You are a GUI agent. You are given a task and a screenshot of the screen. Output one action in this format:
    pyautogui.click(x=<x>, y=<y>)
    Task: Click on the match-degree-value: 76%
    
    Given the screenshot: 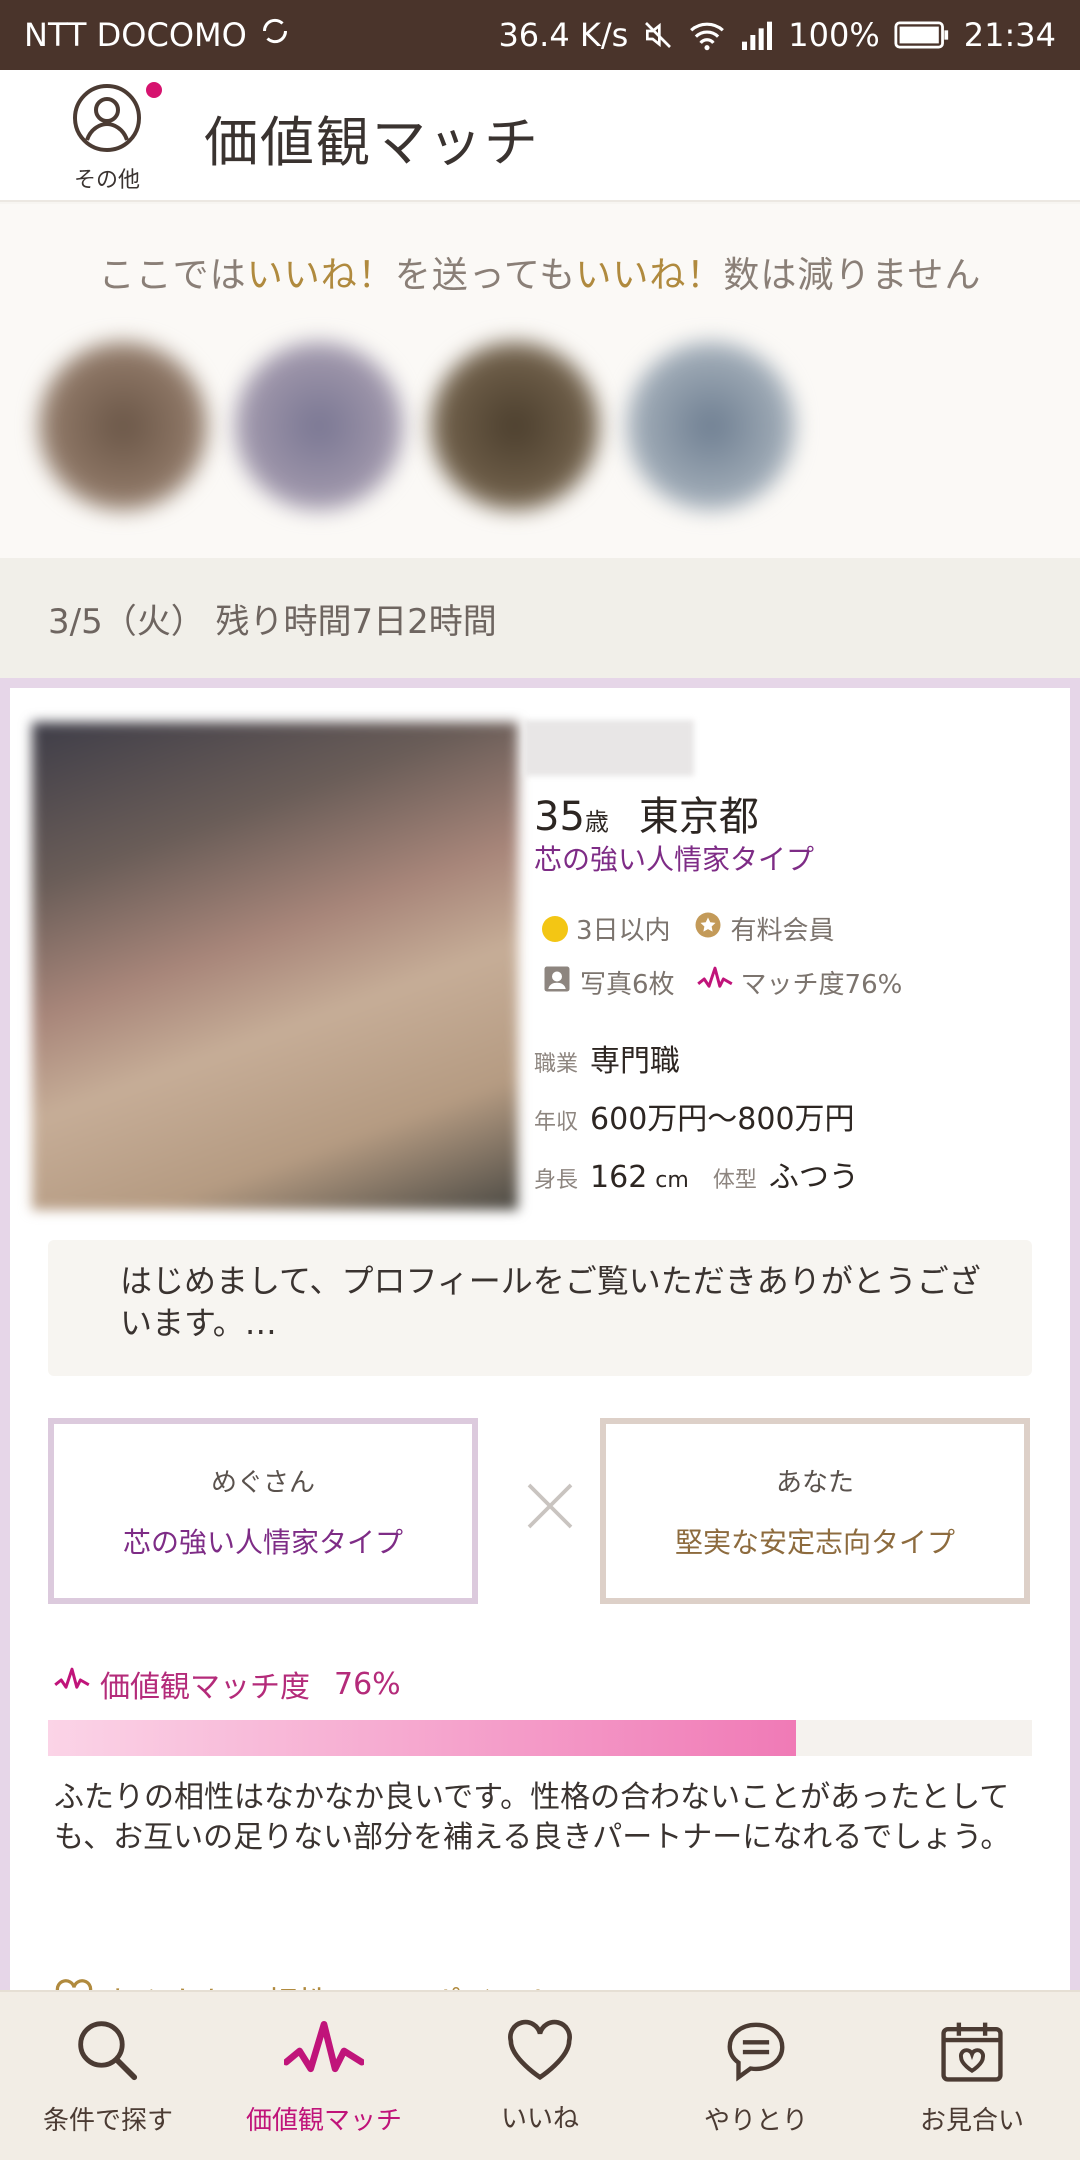 What is the action you would take?
    pyautogui.click(x=367, y=1684)
    